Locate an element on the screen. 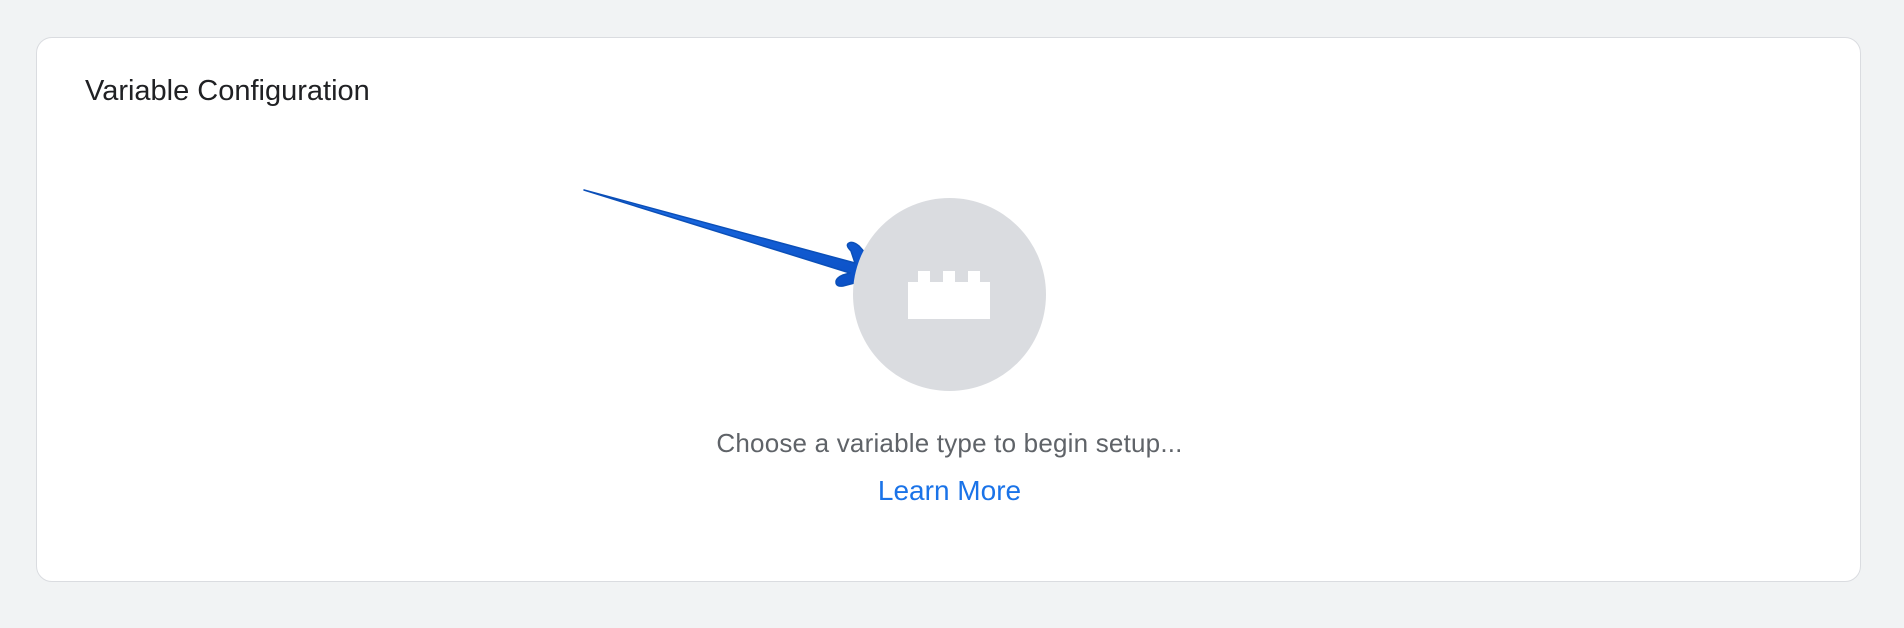 This screenshot has height=628, width=1904. choose-variable-type-button is located at coordinates (949, 294).